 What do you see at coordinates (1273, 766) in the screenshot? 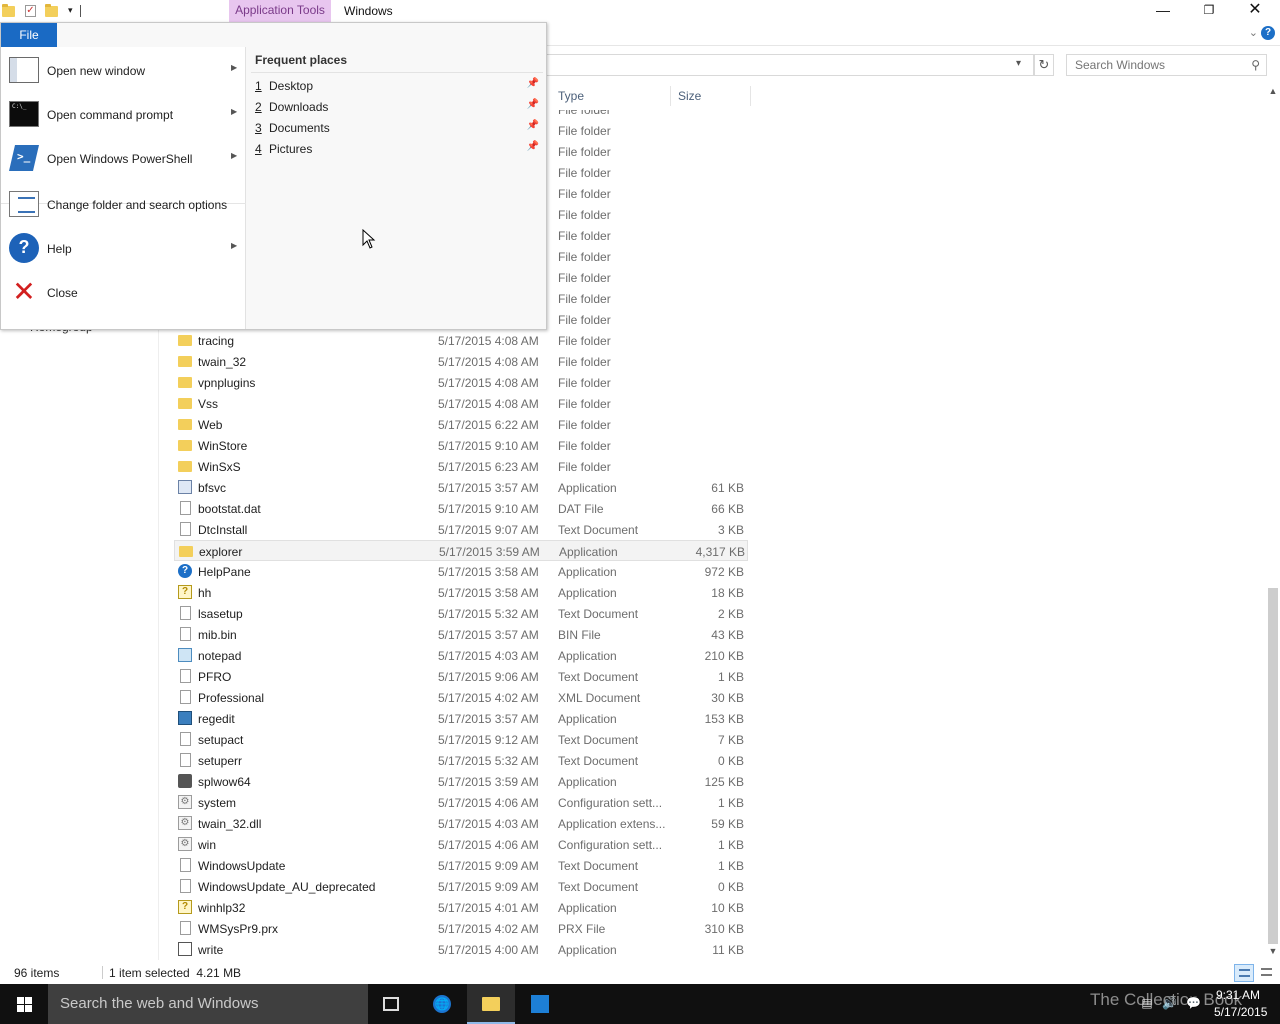
I see `scrollbar-thumb` at bounding box center [1273, 766].